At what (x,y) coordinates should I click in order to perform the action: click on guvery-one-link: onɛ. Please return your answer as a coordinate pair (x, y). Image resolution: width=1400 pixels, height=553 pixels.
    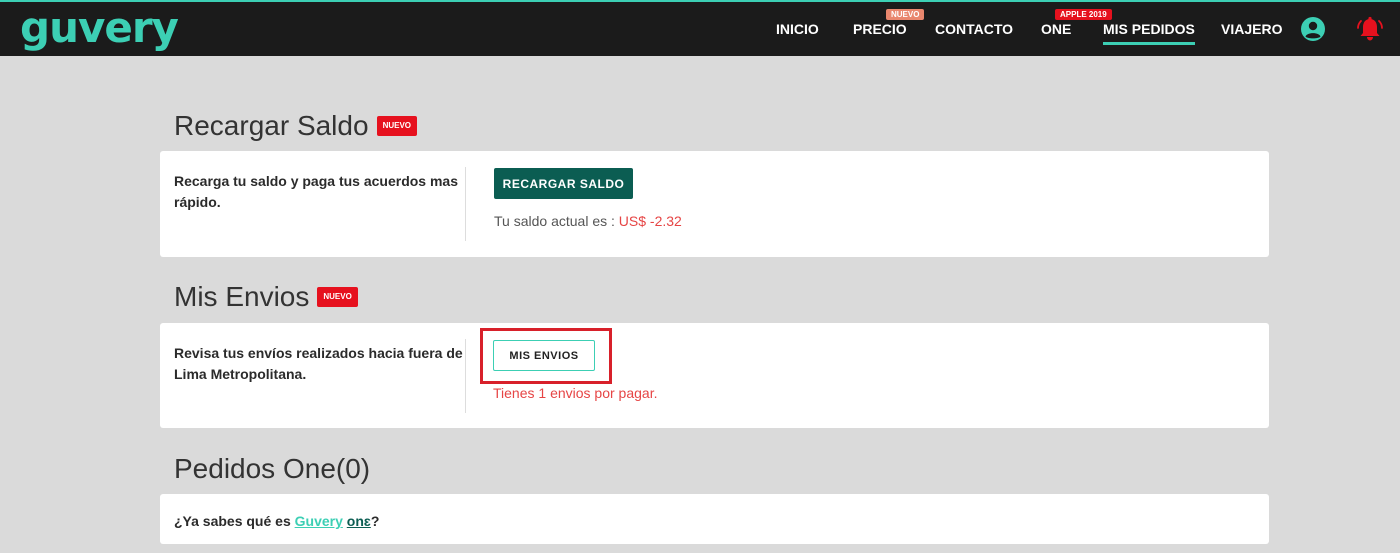
    Looking at the image, I should click on (359, 521).